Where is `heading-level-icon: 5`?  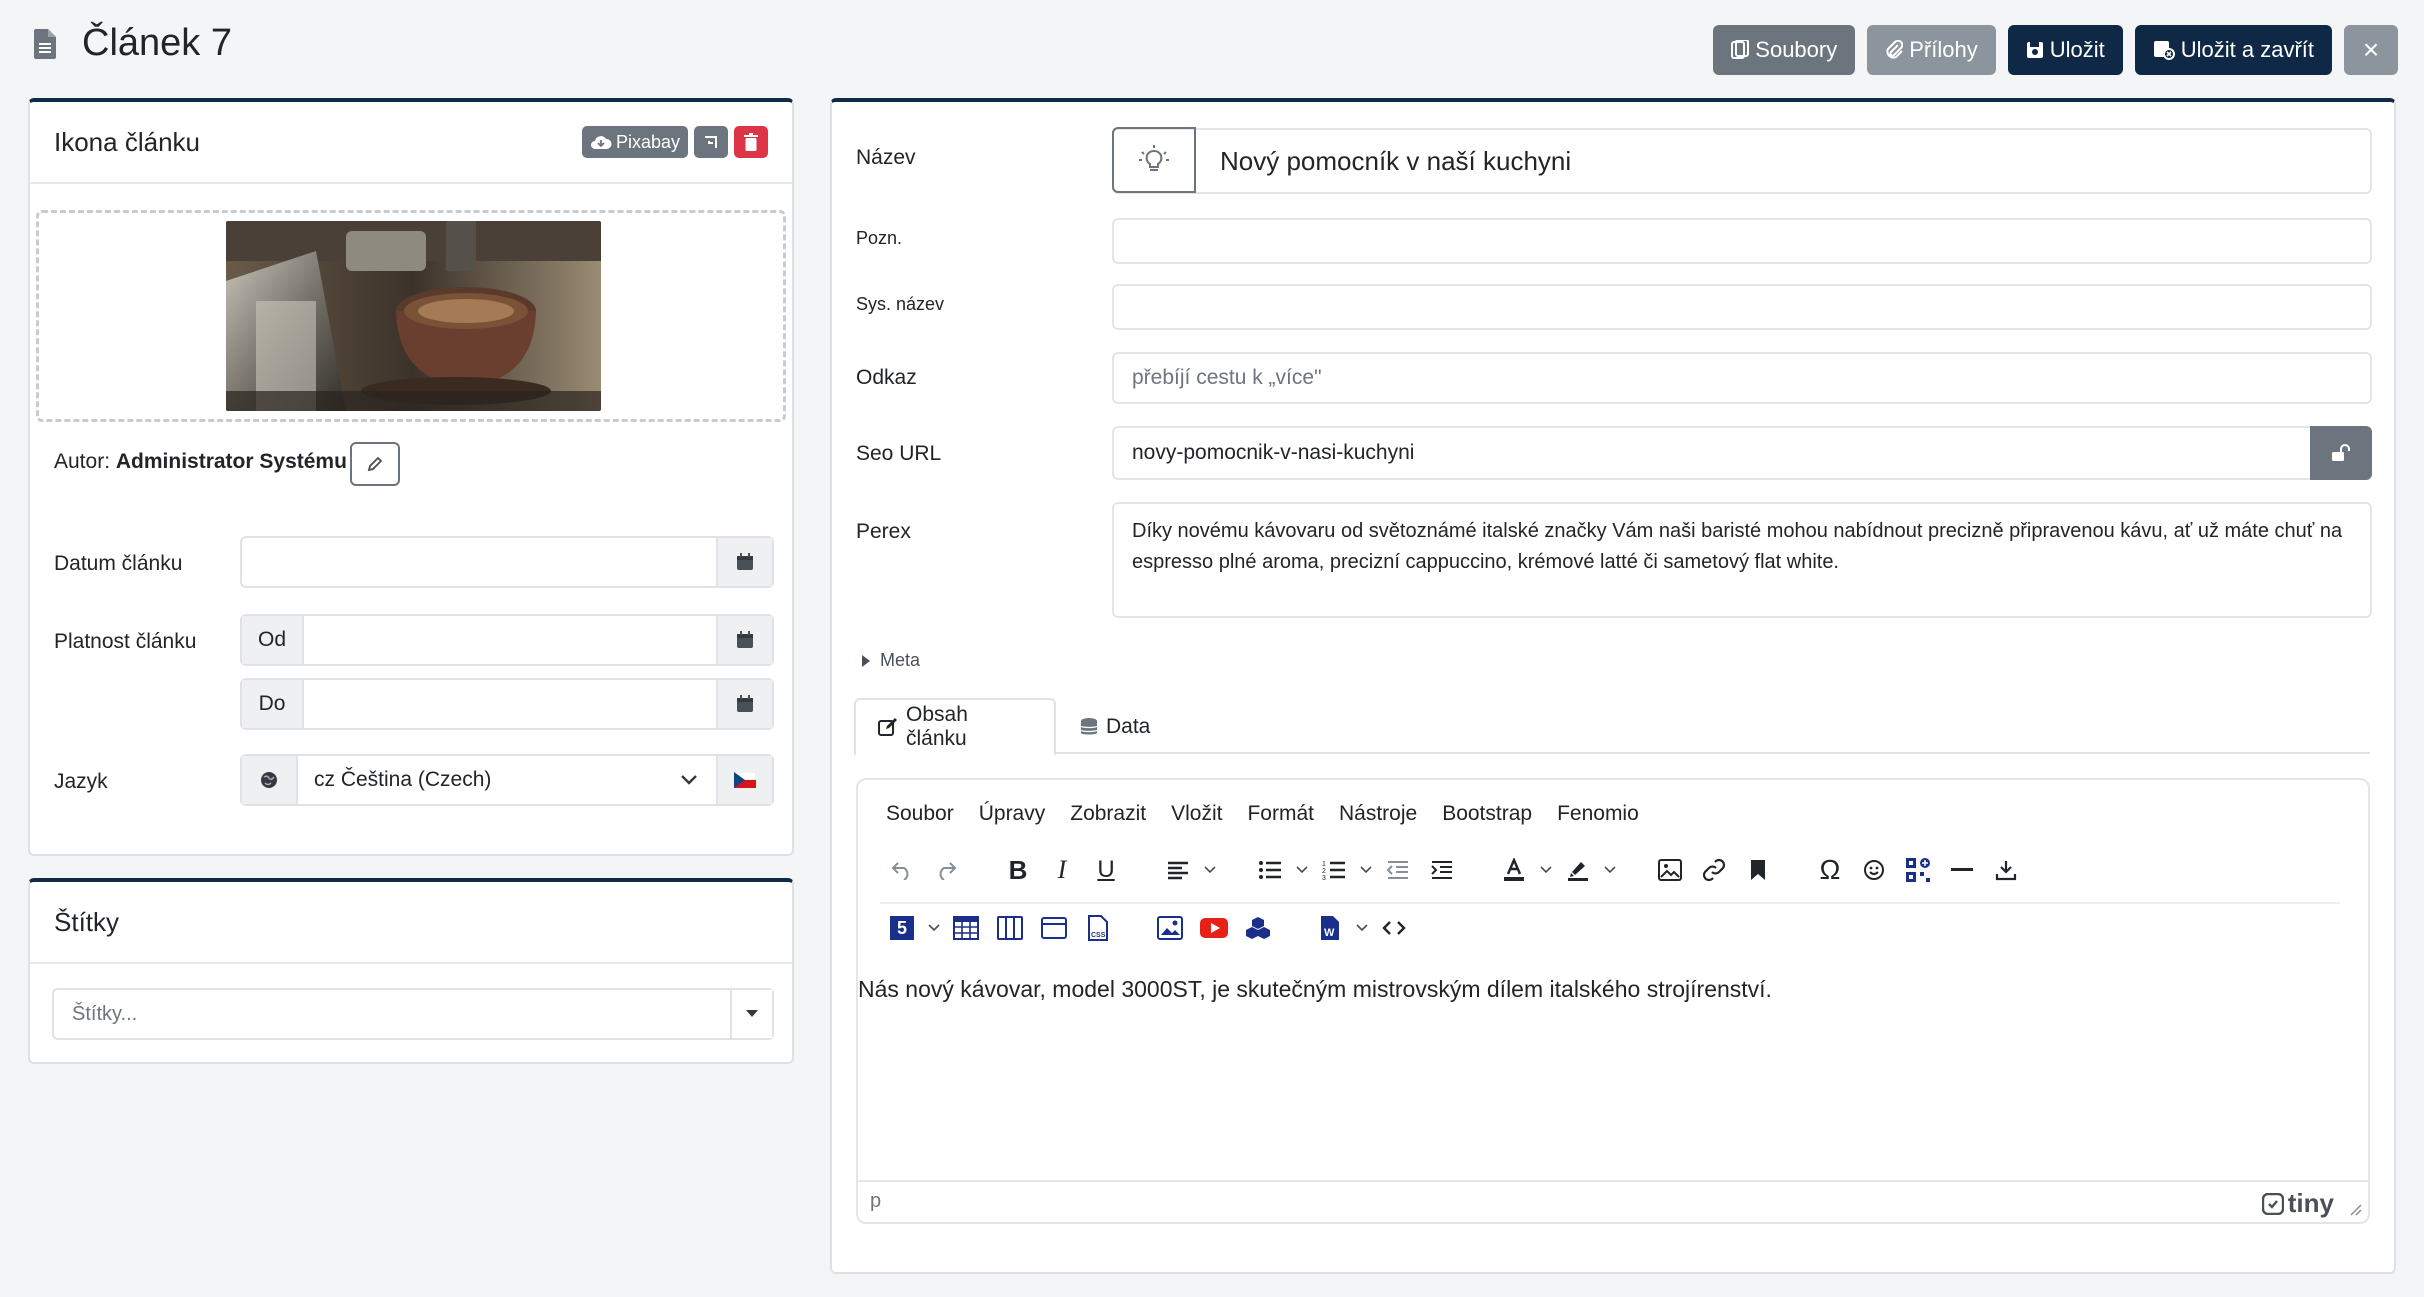 heading-level-icon: 5 is located at coordinates (902, 928).